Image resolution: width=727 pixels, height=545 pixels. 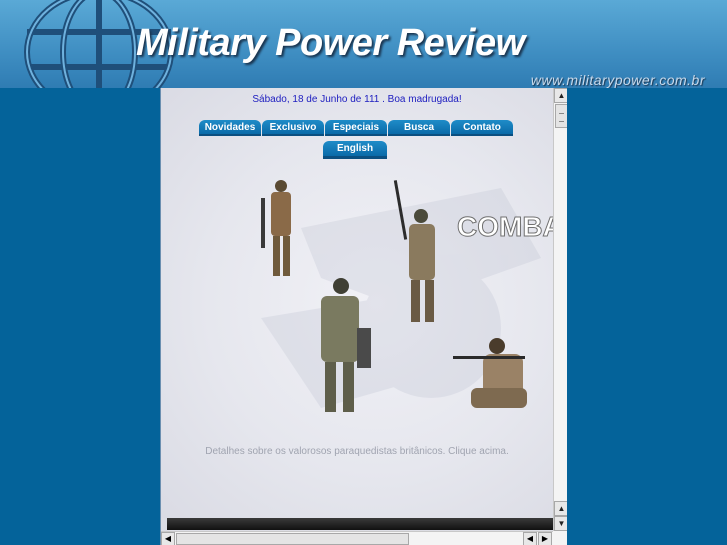 I want to click on nav-english: English, so click(x=355, y=150).